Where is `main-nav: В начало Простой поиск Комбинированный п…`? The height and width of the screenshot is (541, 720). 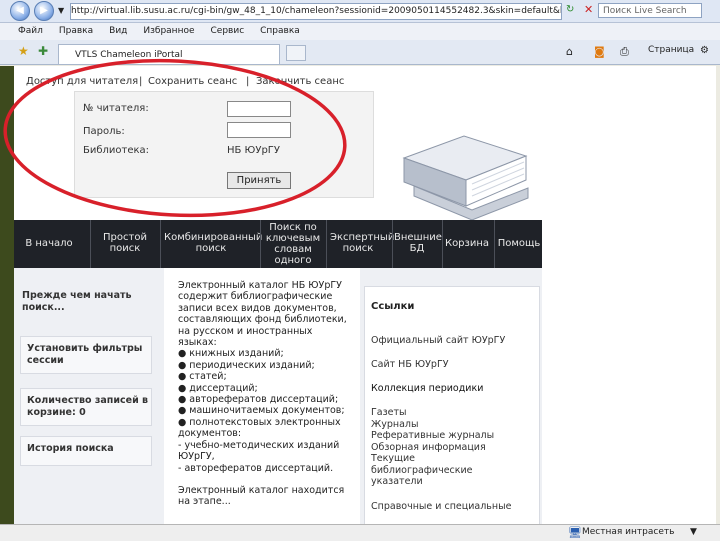 main-nav: В начало Простой поиск Комбинированный п… is located at coordinates (278, 248).